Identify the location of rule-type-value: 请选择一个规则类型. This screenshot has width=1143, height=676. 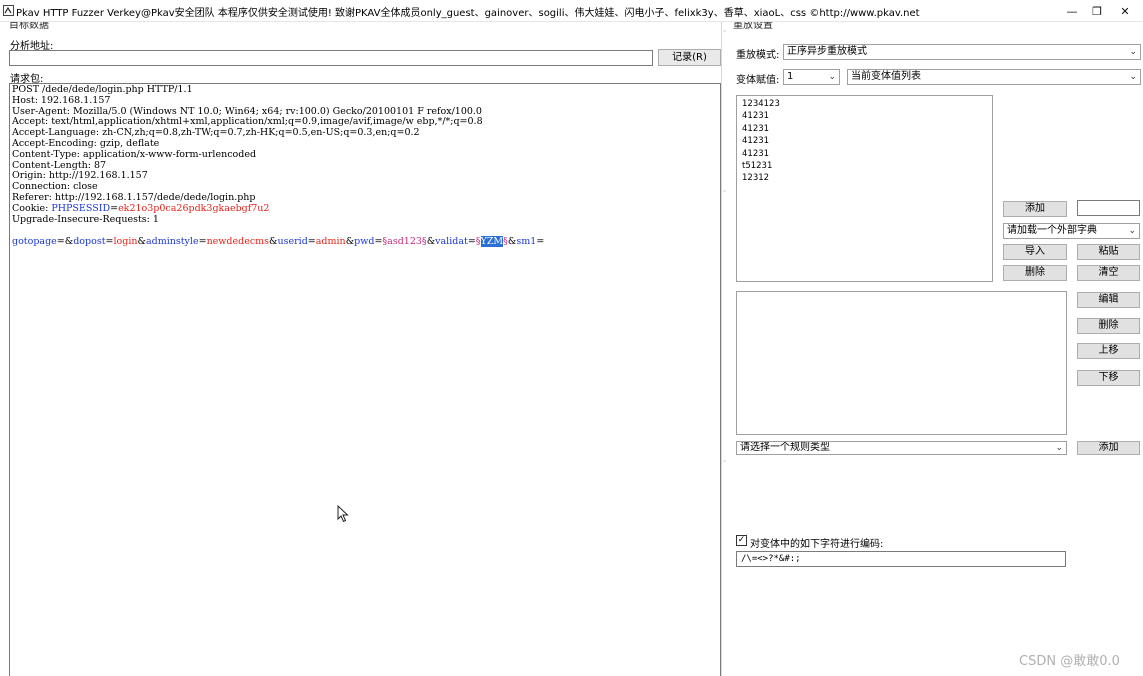
(785, 447).